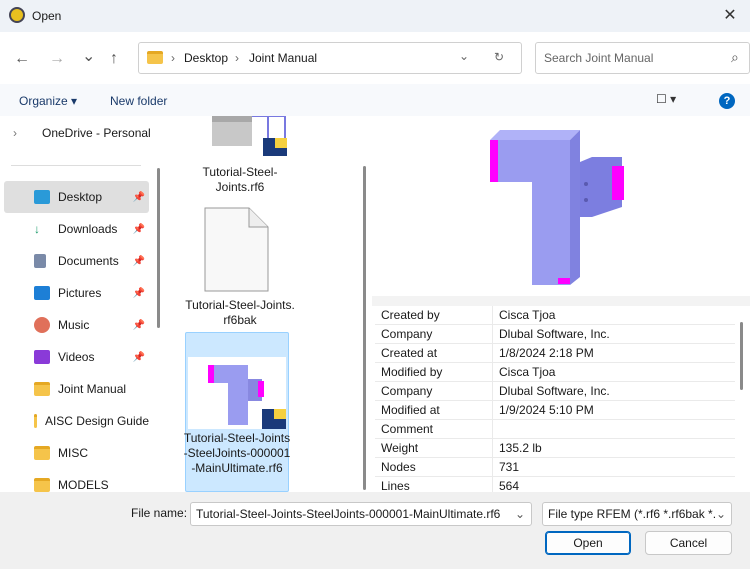 This screenshot has width=750, height=569. I want to click on file-name: Tutorial-Steel-Joints.rf6bak, so click(240, 312).